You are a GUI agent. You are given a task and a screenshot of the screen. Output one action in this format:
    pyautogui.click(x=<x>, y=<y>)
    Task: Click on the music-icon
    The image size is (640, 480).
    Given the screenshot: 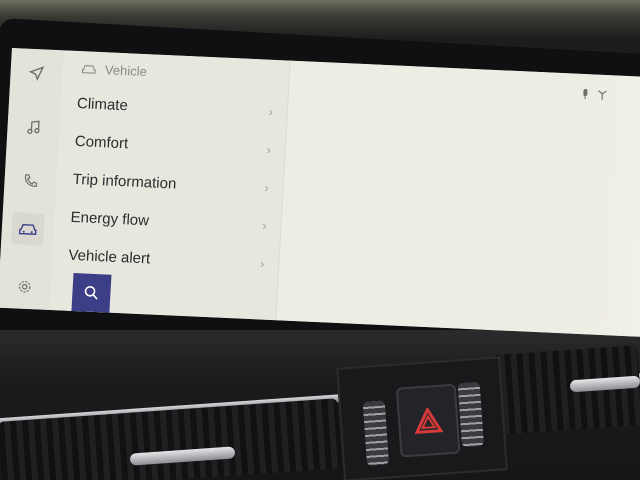 What is the action you would take?
    pyautogui.click(x=33, y=127)
    